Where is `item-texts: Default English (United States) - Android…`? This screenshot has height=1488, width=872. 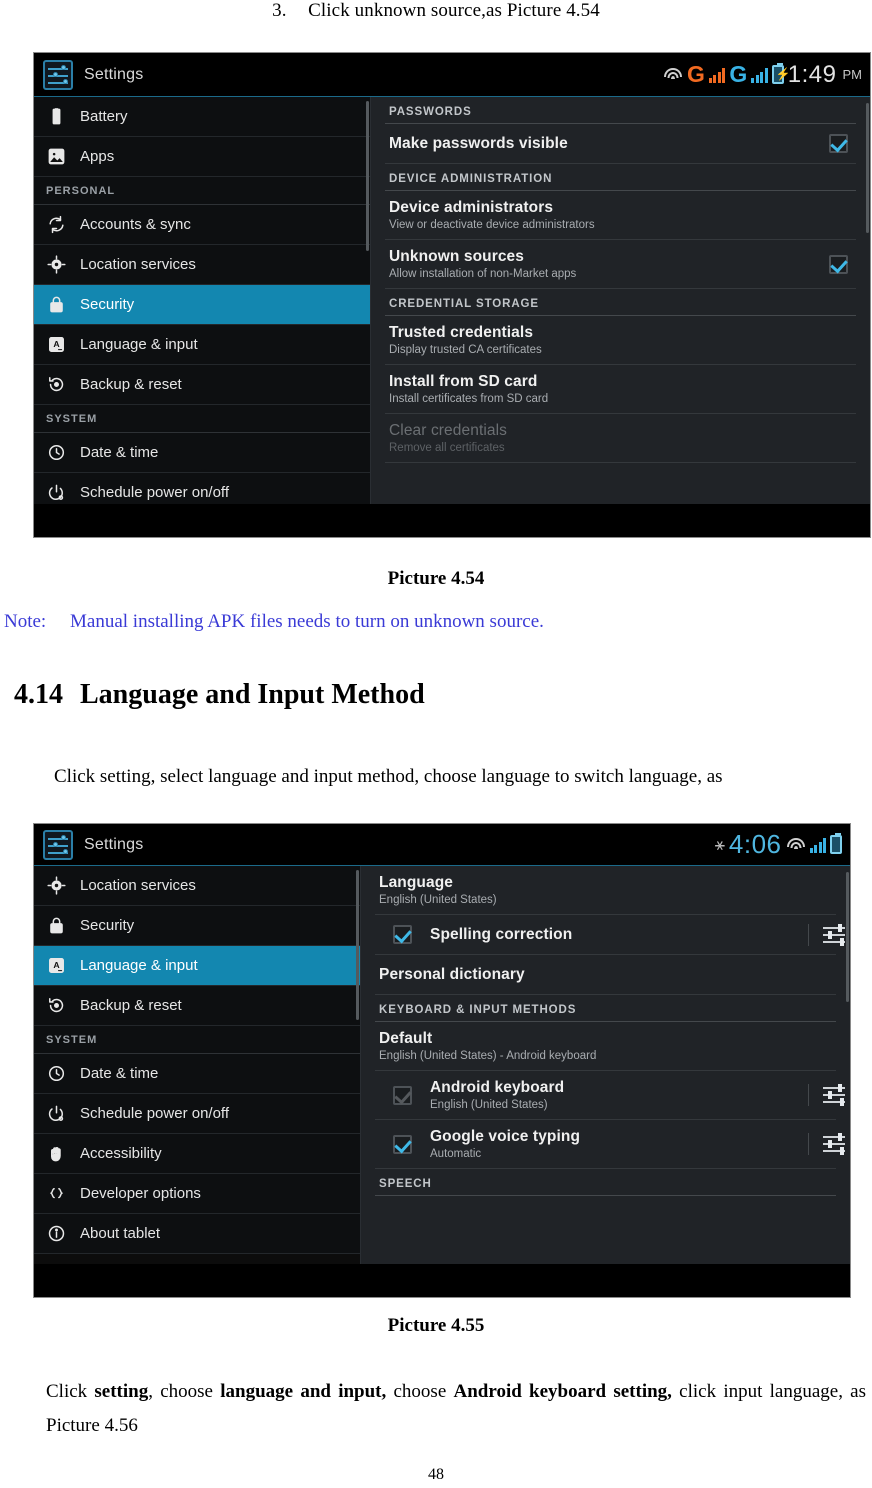
item-texts: Default English (United States) - Android… is located at coordinates (606, 1046).